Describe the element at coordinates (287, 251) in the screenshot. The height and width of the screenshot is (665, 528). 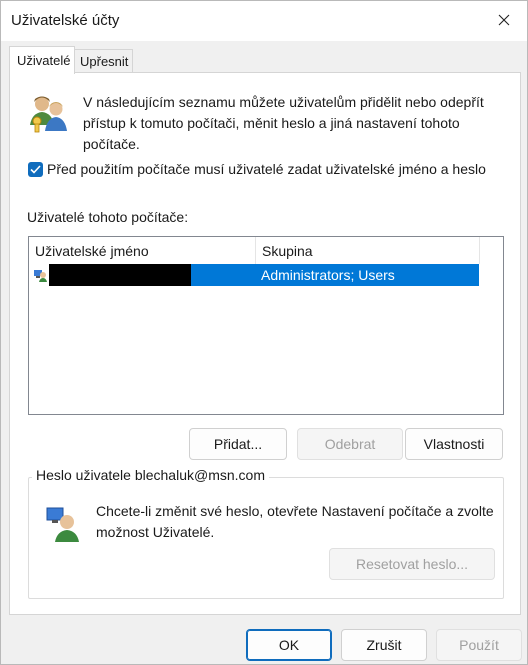
I see `column-header-group-label: Skupina` at that location.